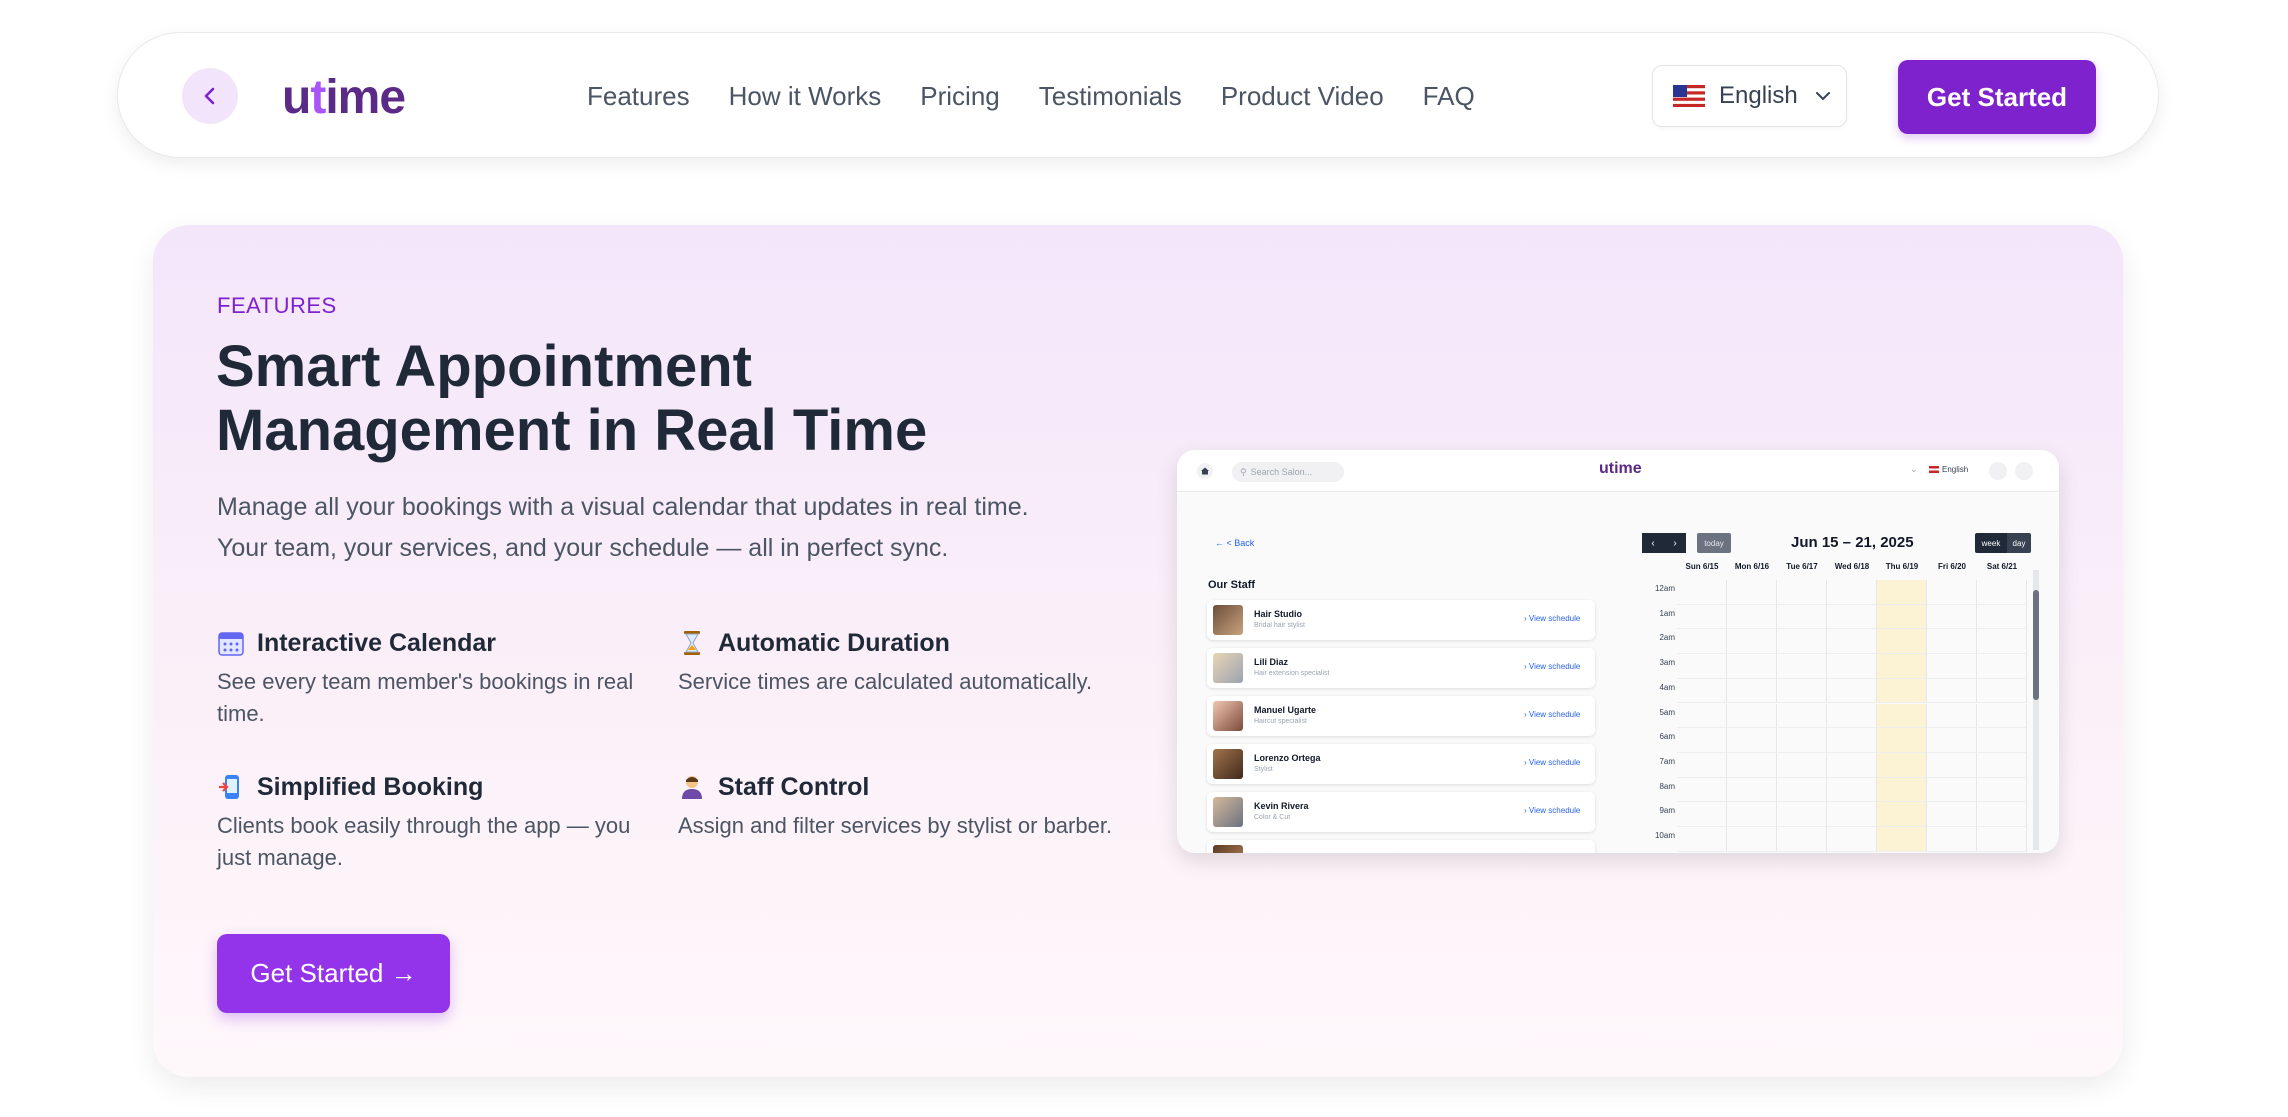 Image resolution: width=2288 pixels, height=1117 pixels. I want to click on person-icon, so click(692, 787).